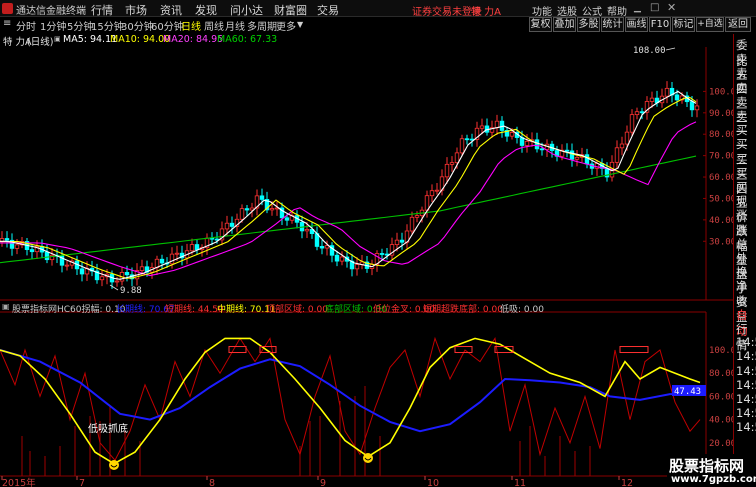 The height and width of the screenshot is (487, 756). Describe the element at coordinates (649, 51) in the screenshot. I see `max-price-label: 108.00` at that location.